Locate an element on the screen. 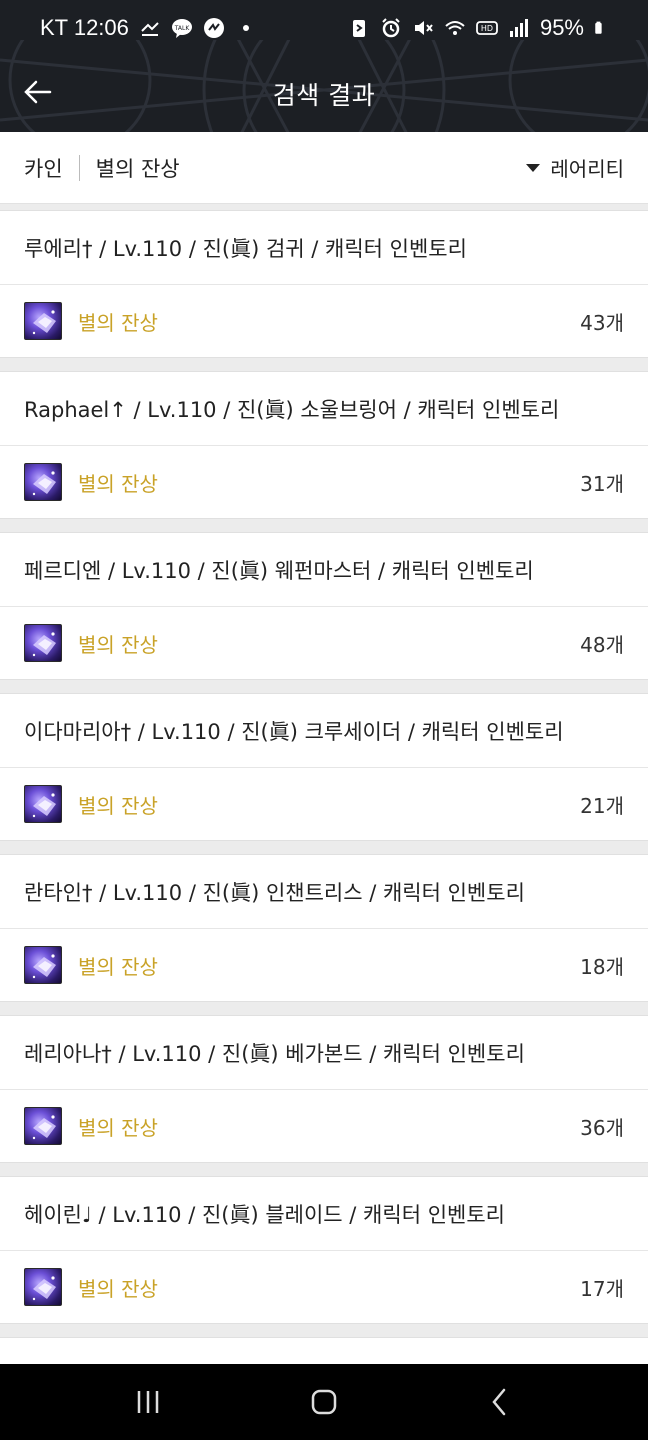  home-button is located at coordinates (324, 1402).